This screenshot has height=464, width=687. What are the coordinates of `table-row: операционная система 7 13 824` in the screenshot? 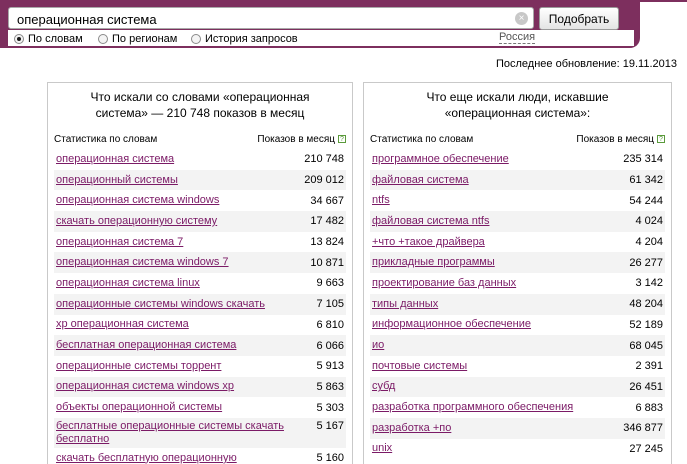 It's located at (200, 242).